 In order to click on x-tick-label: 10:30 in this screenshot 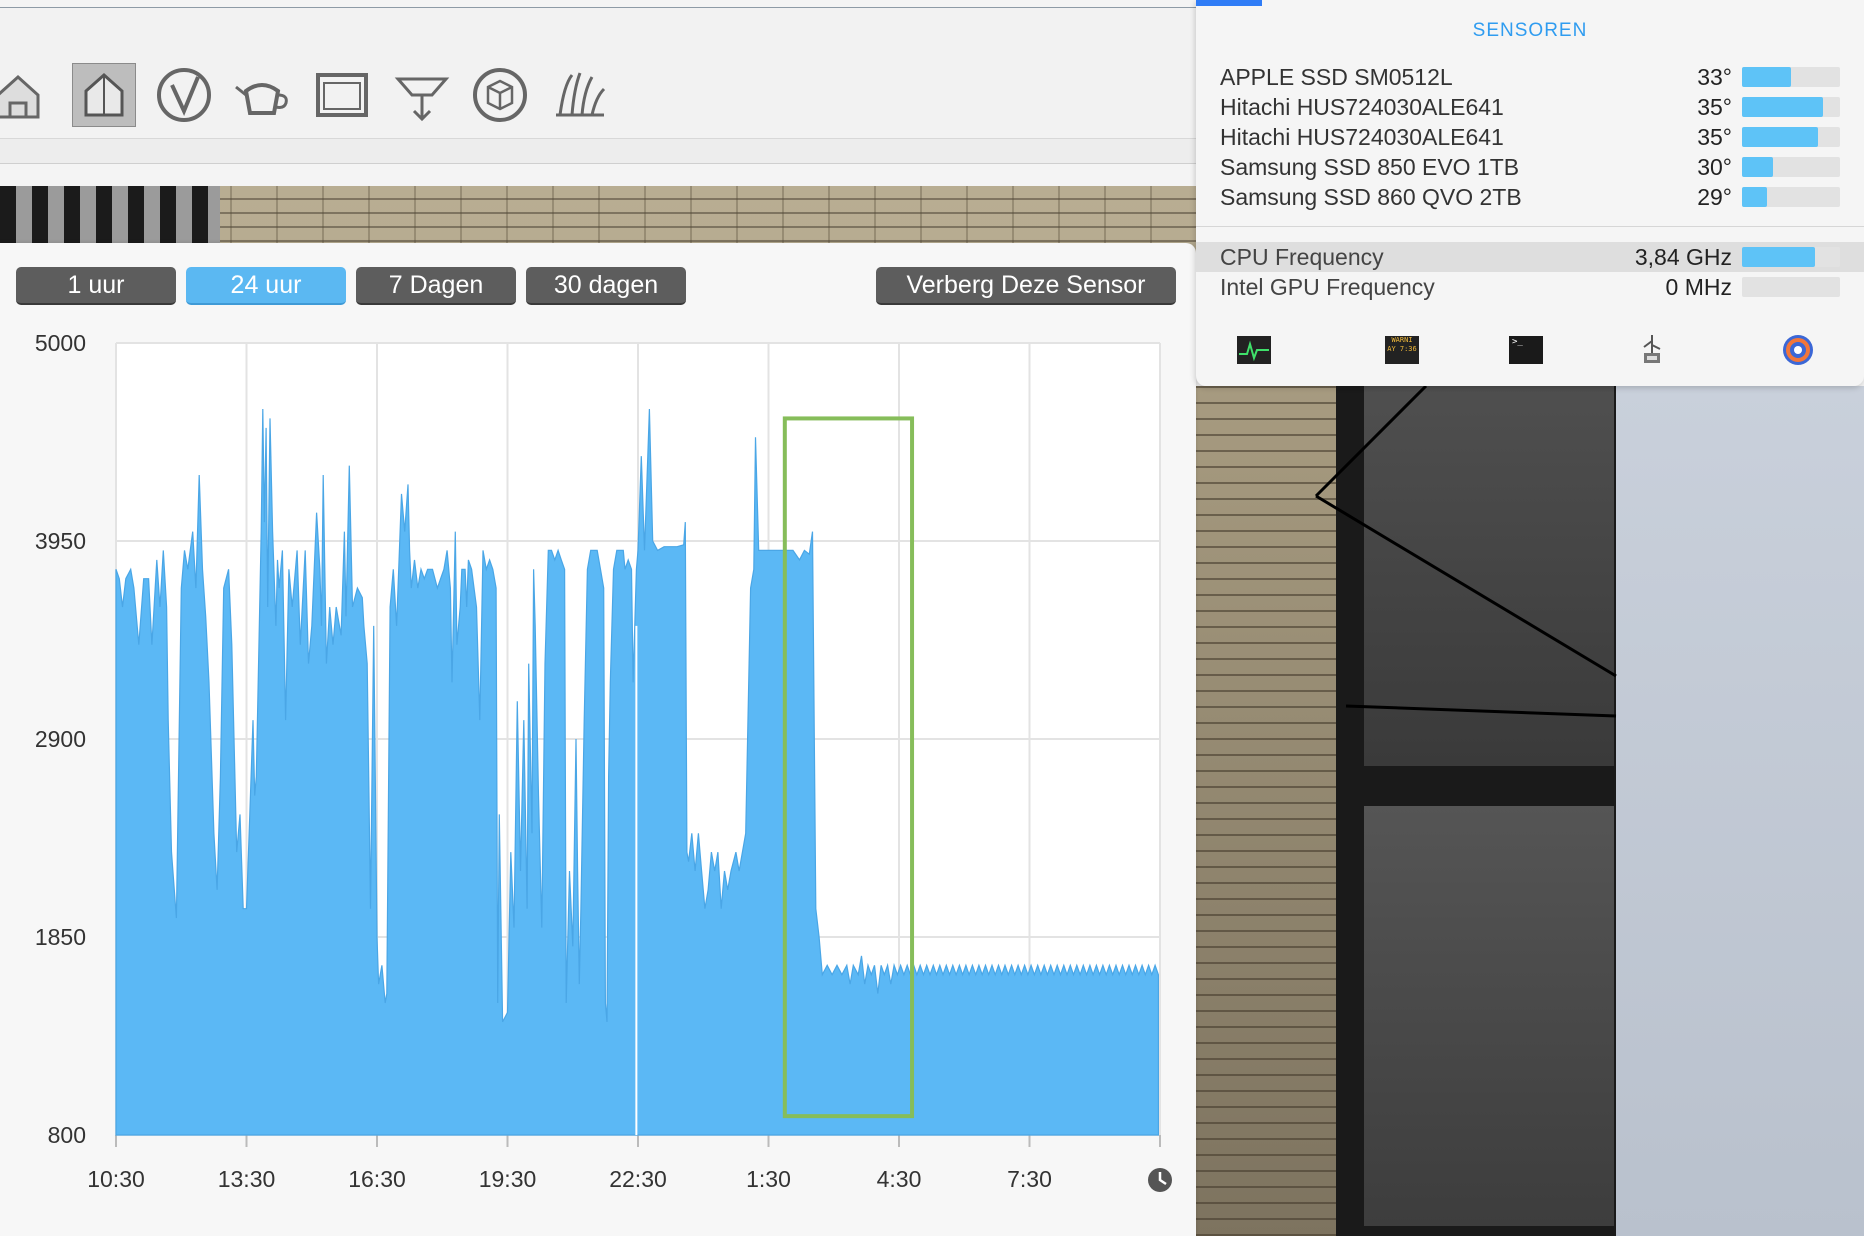, I will do `click(116, 1179)`.